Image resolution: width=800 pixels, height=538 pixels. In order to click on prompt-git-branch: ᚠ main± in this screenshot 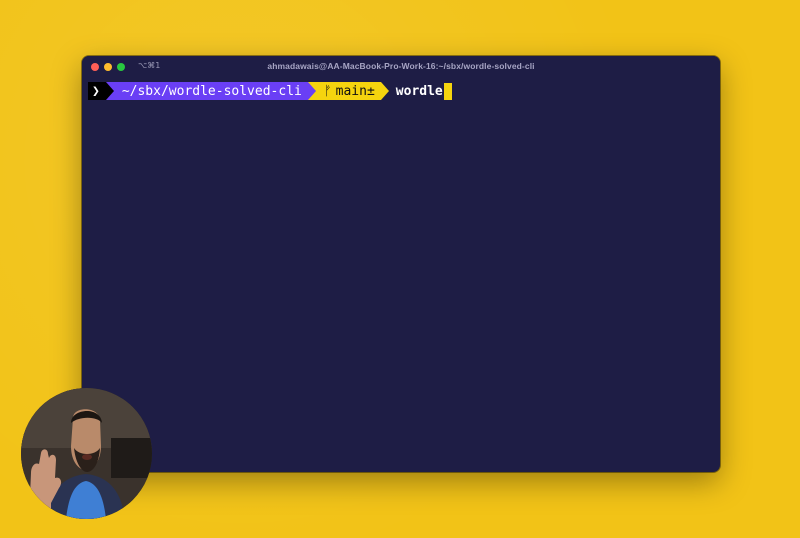, I will do `click(348, 91)`.